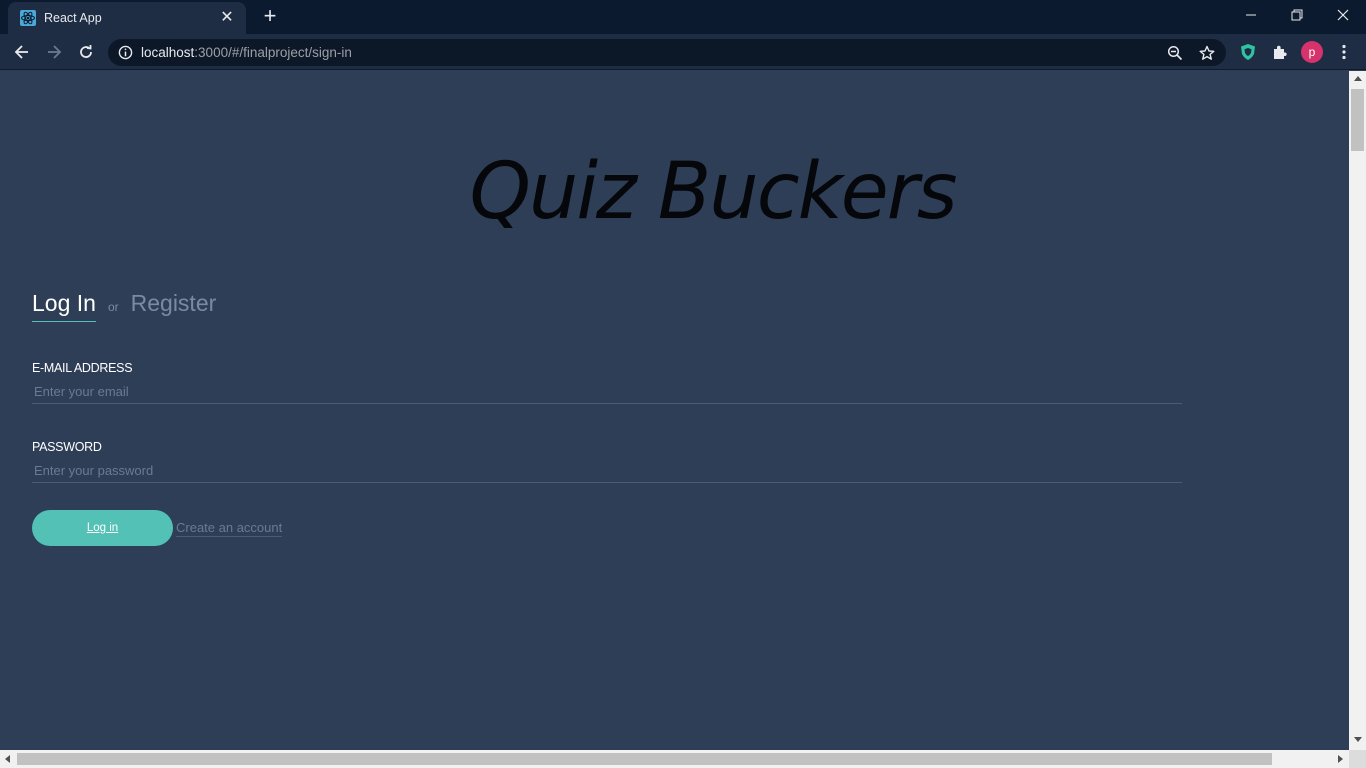  I want to click on close-window-button, so click(1343, 15).